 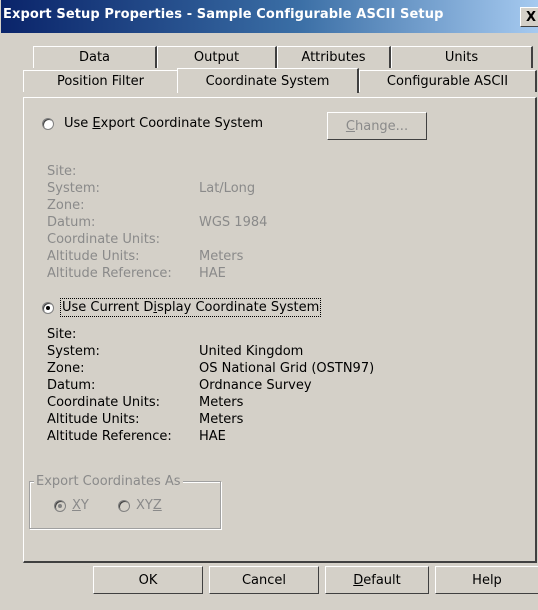 What do you see at coordinates (109, 273) in the screenshot?
I see `export-system-field-label: Altitude Reference:` at bounding box center [109, 273].